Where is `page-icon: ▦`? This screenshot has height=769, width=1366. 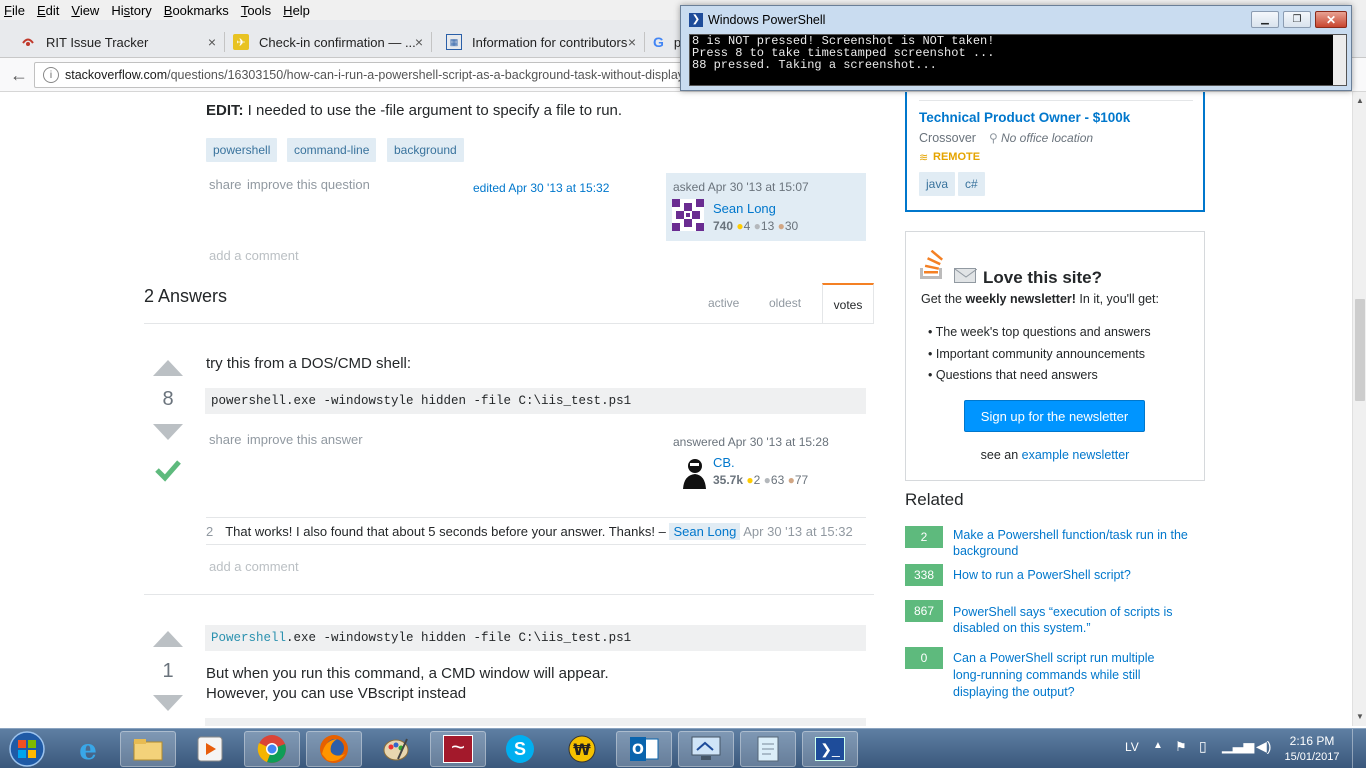
page-icon: ▦ is located at coordinates (454, 42).